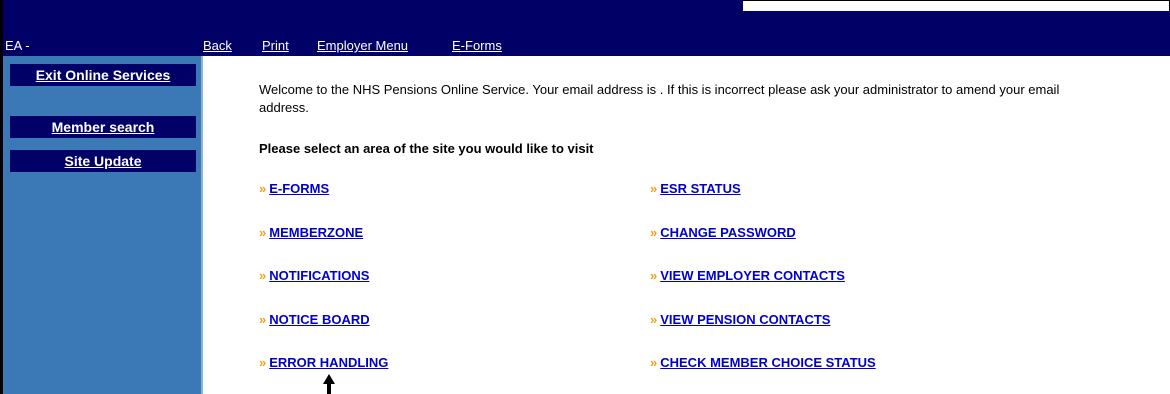  I want to click on top-banner-gap, so click(956, 5).